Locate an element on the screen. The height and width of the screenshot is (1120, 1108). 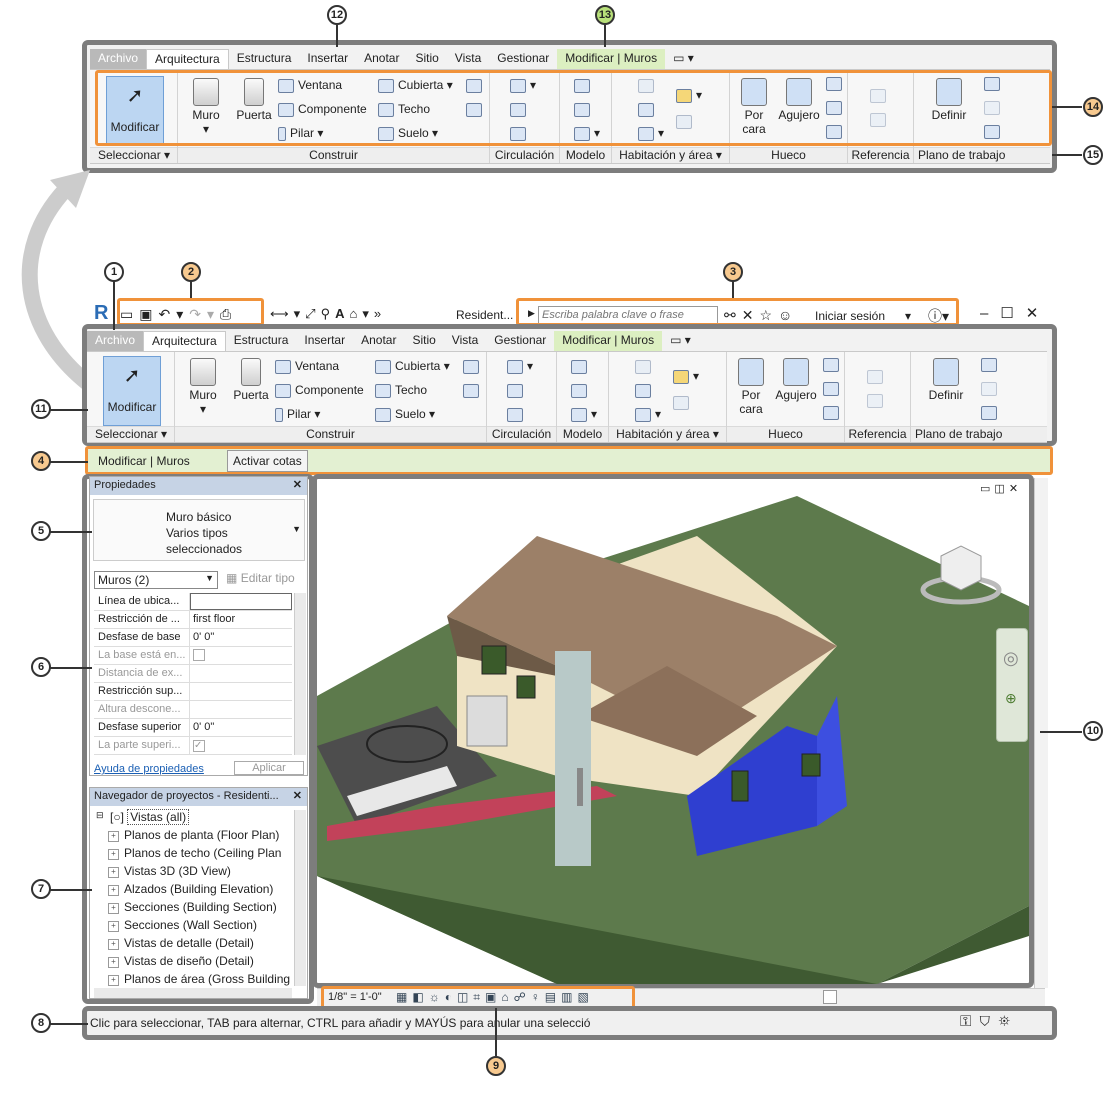
checkbox is located at coordinates (199, 655).